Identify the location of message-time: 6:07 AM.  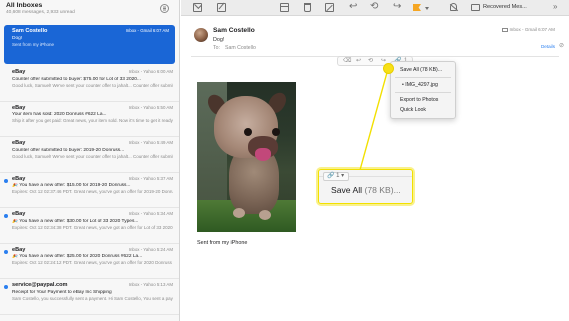
(546, 29).